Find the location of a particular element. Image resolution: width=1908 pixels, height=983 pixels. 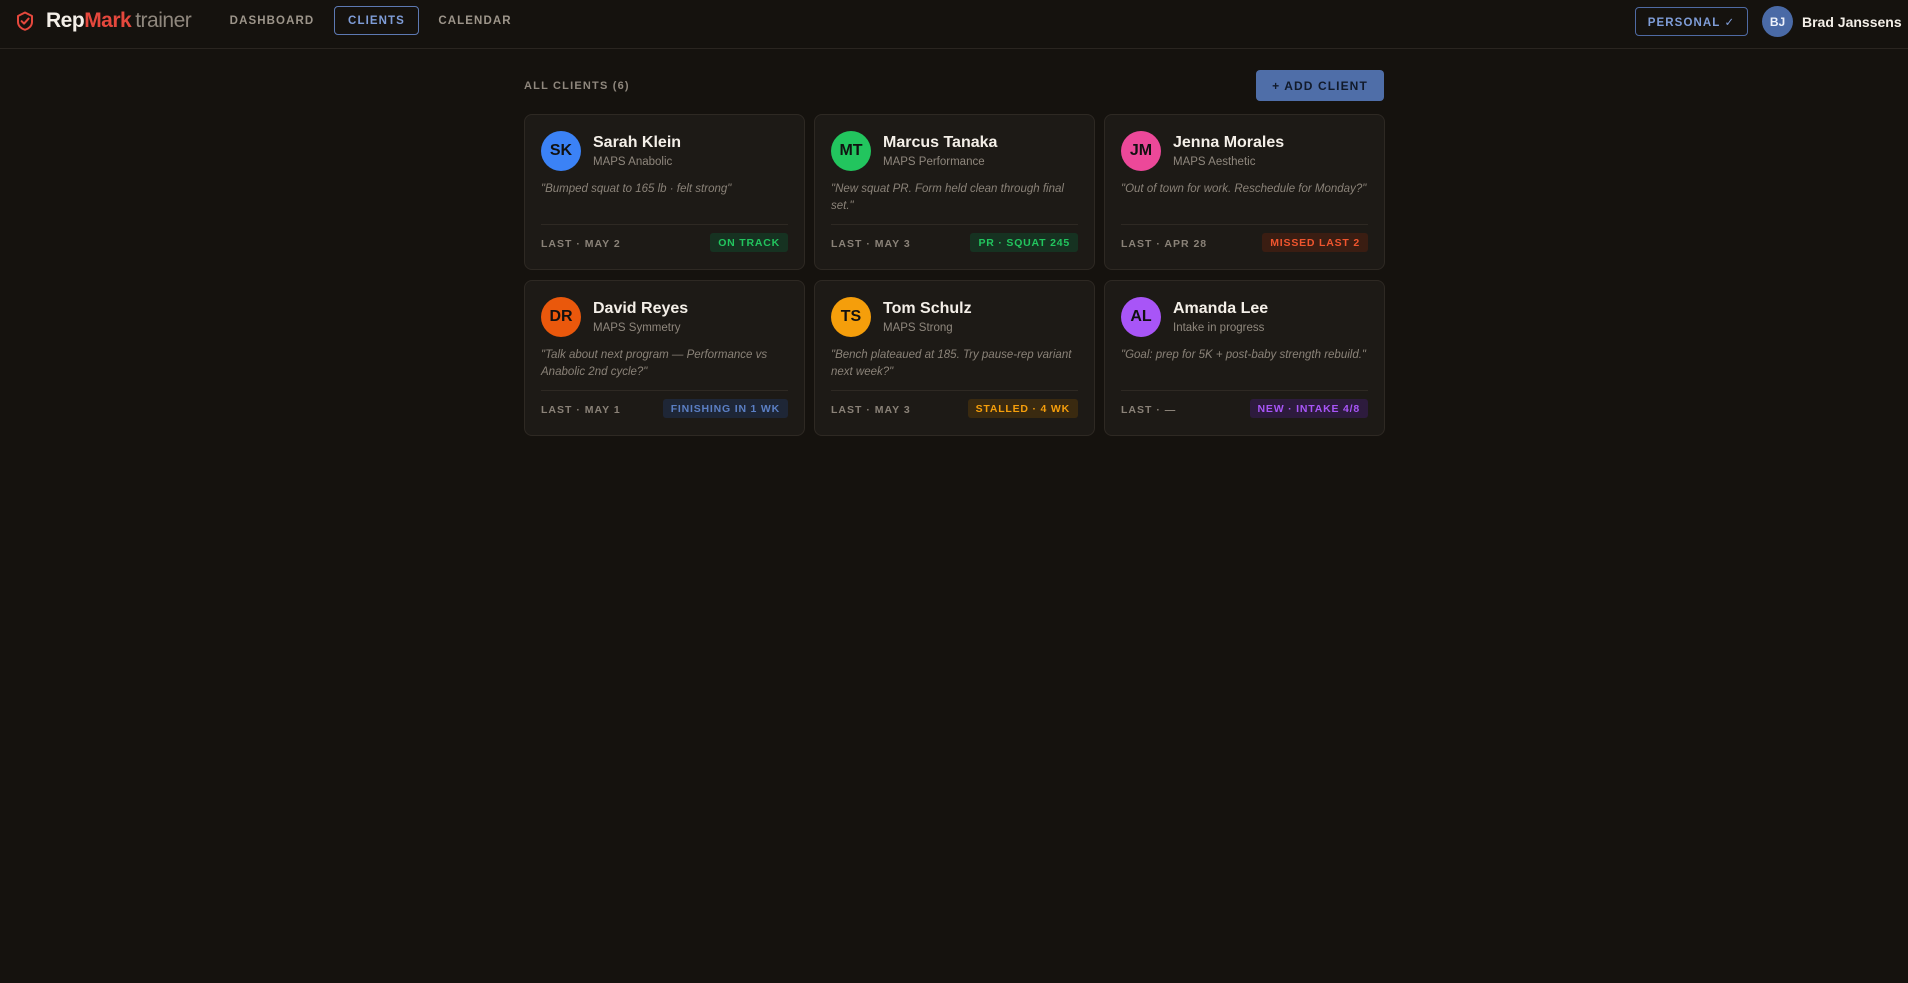

client-avatar: AL is located at coordinates (1141, 317).